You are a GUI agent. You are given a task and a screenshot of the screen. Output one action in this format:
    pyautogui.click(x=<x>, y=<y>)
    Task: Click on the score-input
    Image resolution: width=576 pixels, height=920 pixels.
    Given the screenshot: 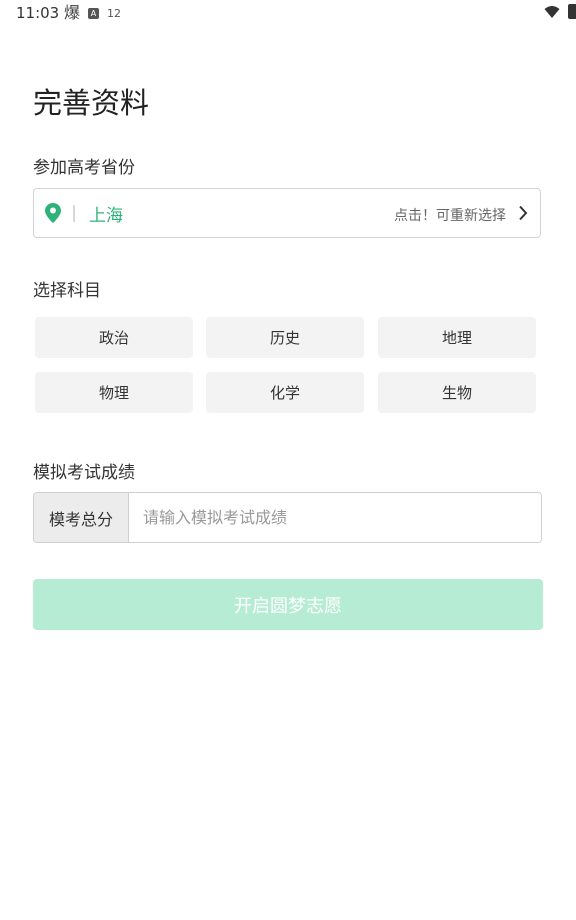 What is the action you would take?
    pyautogui.click(x=335, y=517)
    